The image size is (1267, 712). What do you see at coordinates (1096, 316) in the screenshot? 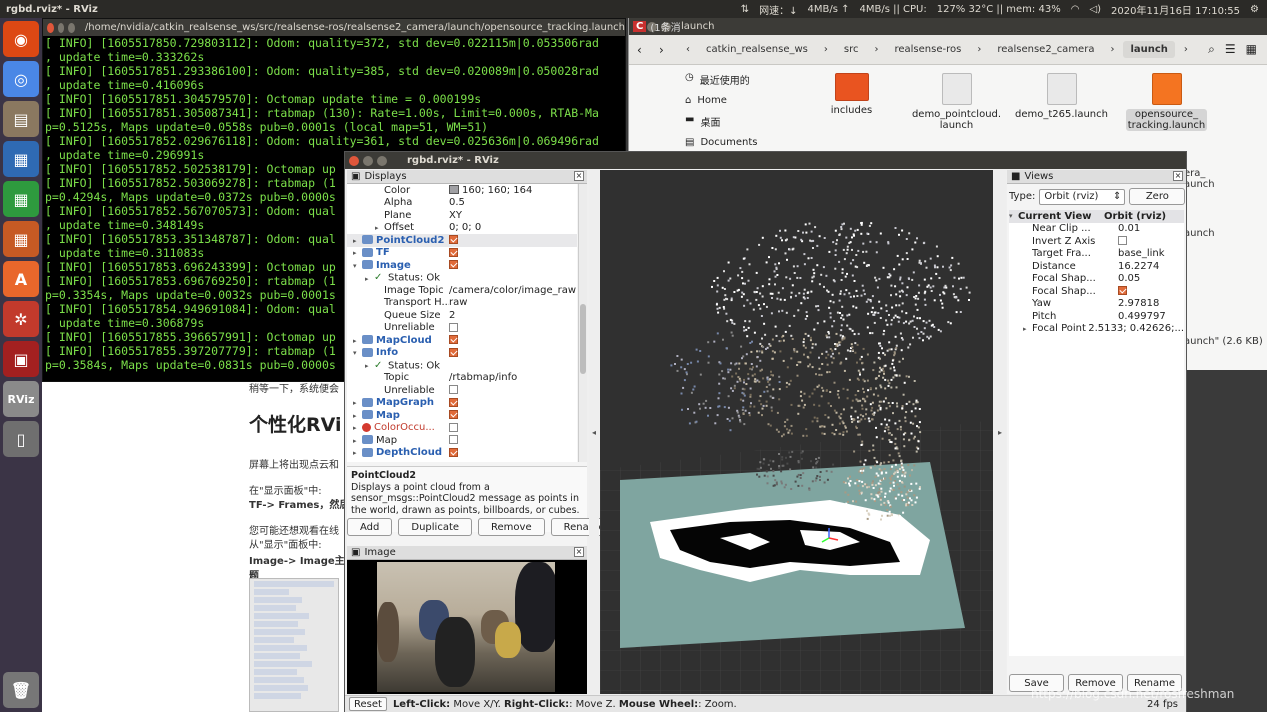
I see `view-property-row: Pitch 0.499797` at bounding box center [1096, 316].